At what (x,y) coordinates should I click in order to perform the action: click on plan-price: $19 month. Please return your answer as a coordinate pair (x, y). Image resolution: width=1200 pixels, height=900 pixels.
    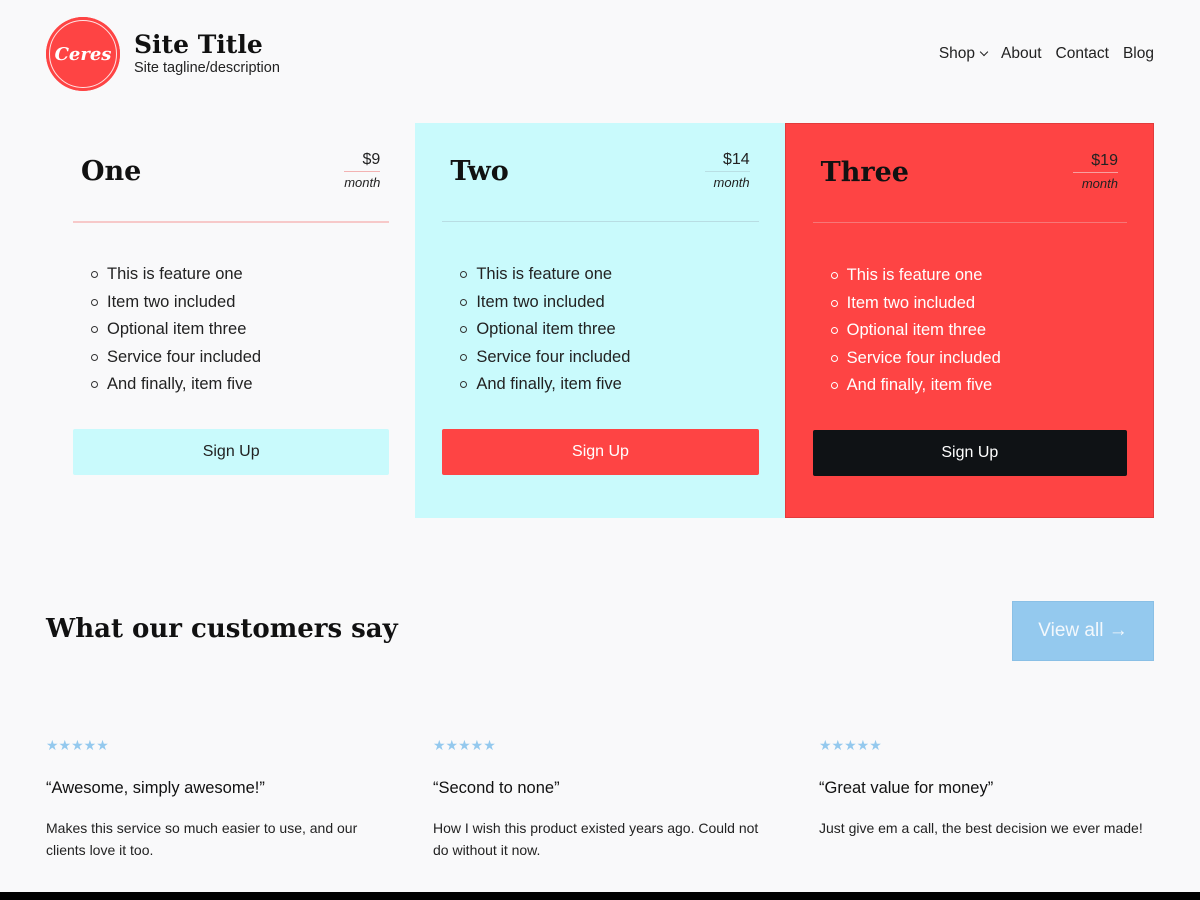
    Looking at the image, I should click on (1095, 171).